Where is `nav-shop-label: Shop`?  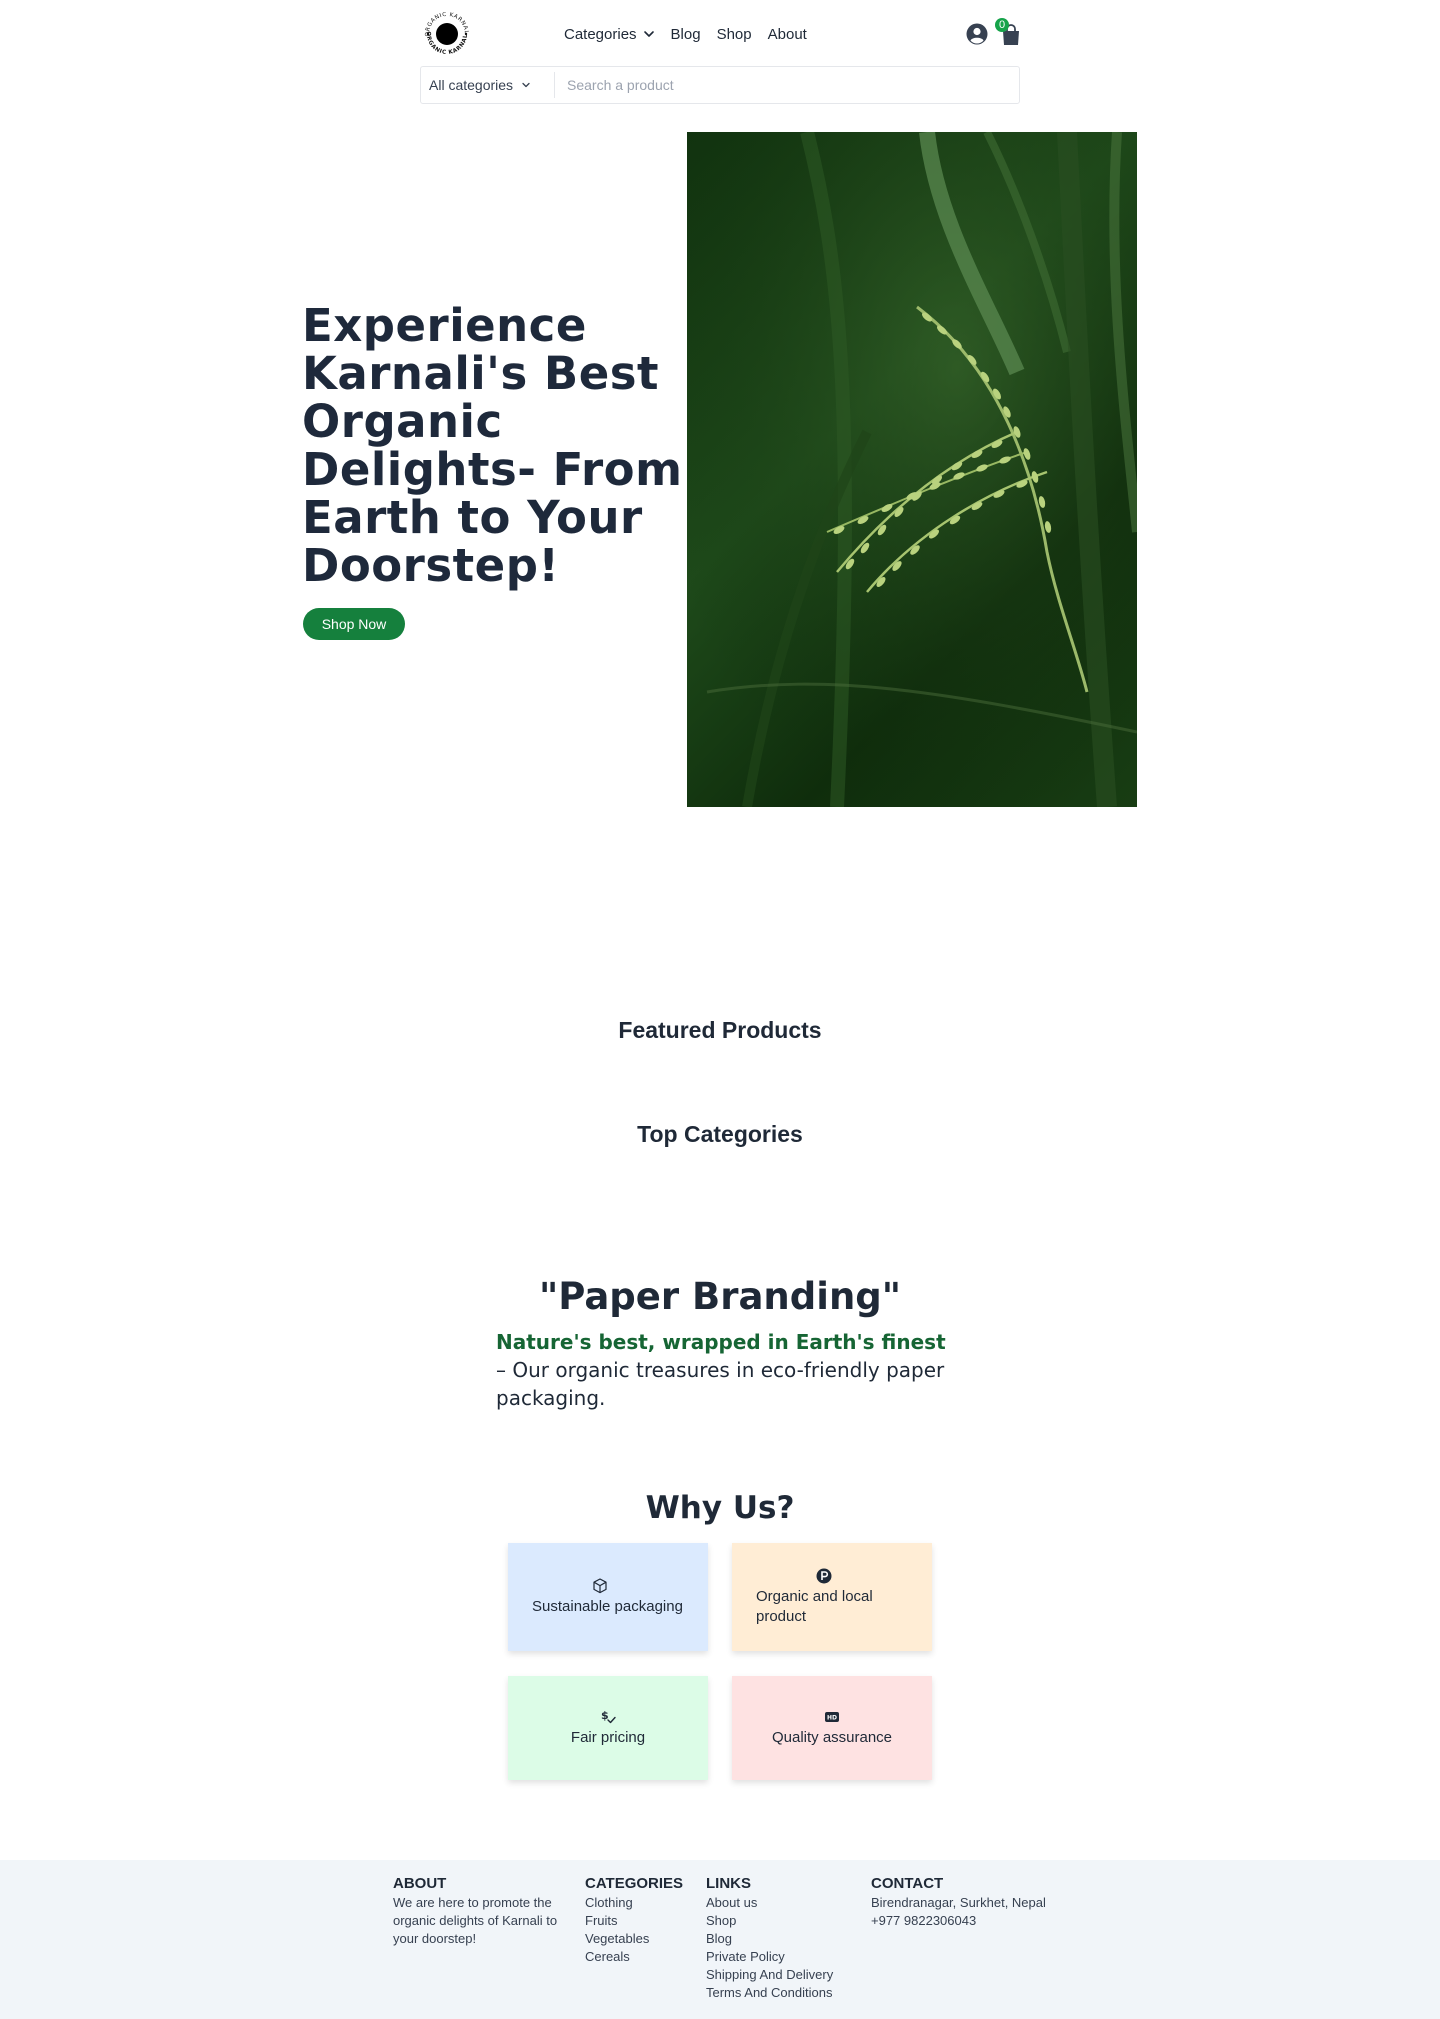
nav-shop-label: Shop is located at coordinates (734, 34).